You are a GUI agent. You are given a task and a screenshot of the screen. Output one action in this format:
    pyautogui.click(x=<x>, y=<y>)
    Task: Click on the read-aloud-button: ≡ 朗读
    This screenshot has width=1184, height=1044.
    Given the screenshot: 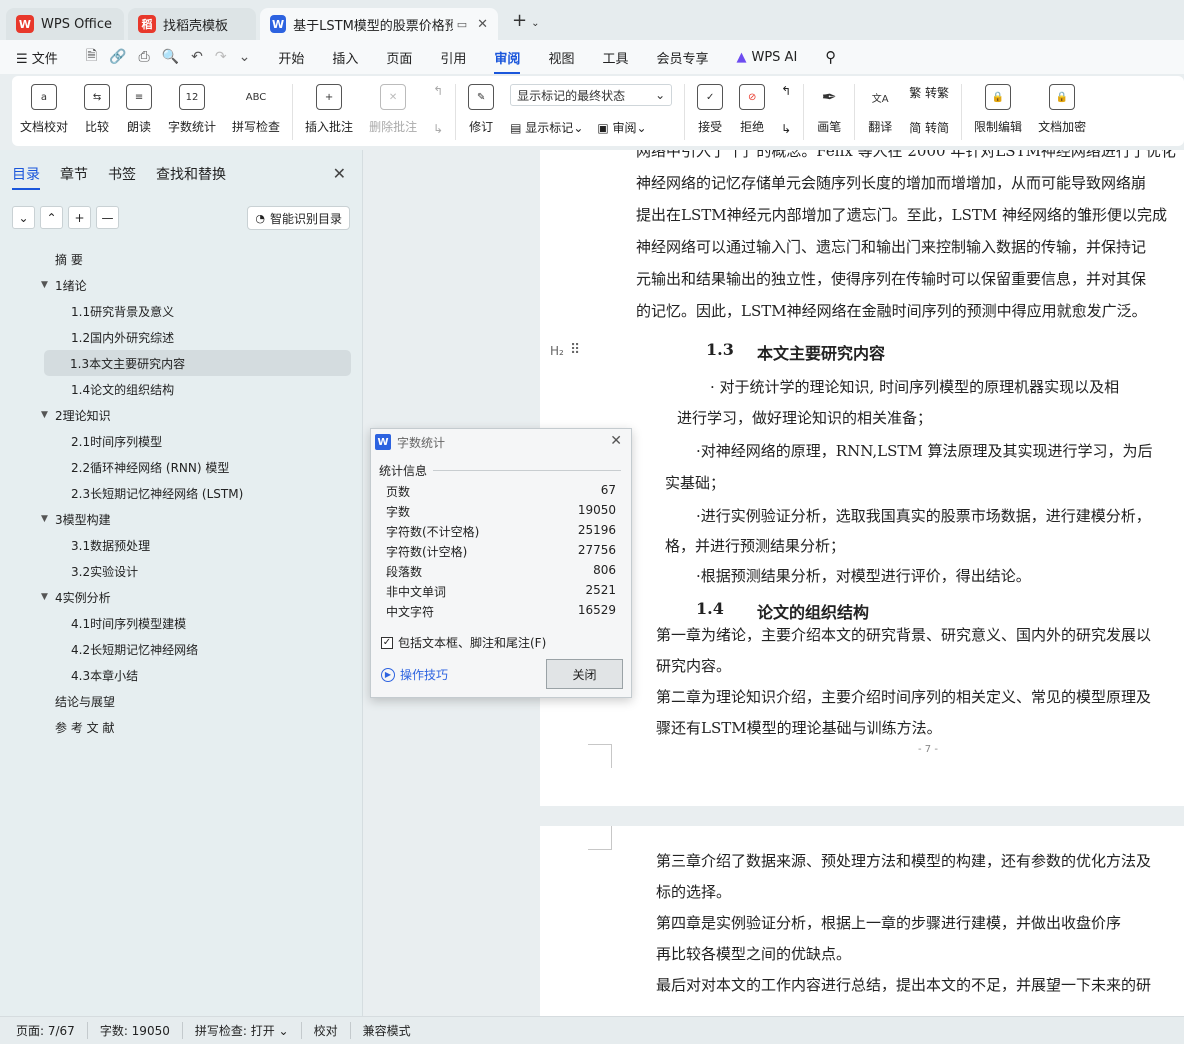 What is the action you would take?
    pyautogui.click(x=139, y=109)
    